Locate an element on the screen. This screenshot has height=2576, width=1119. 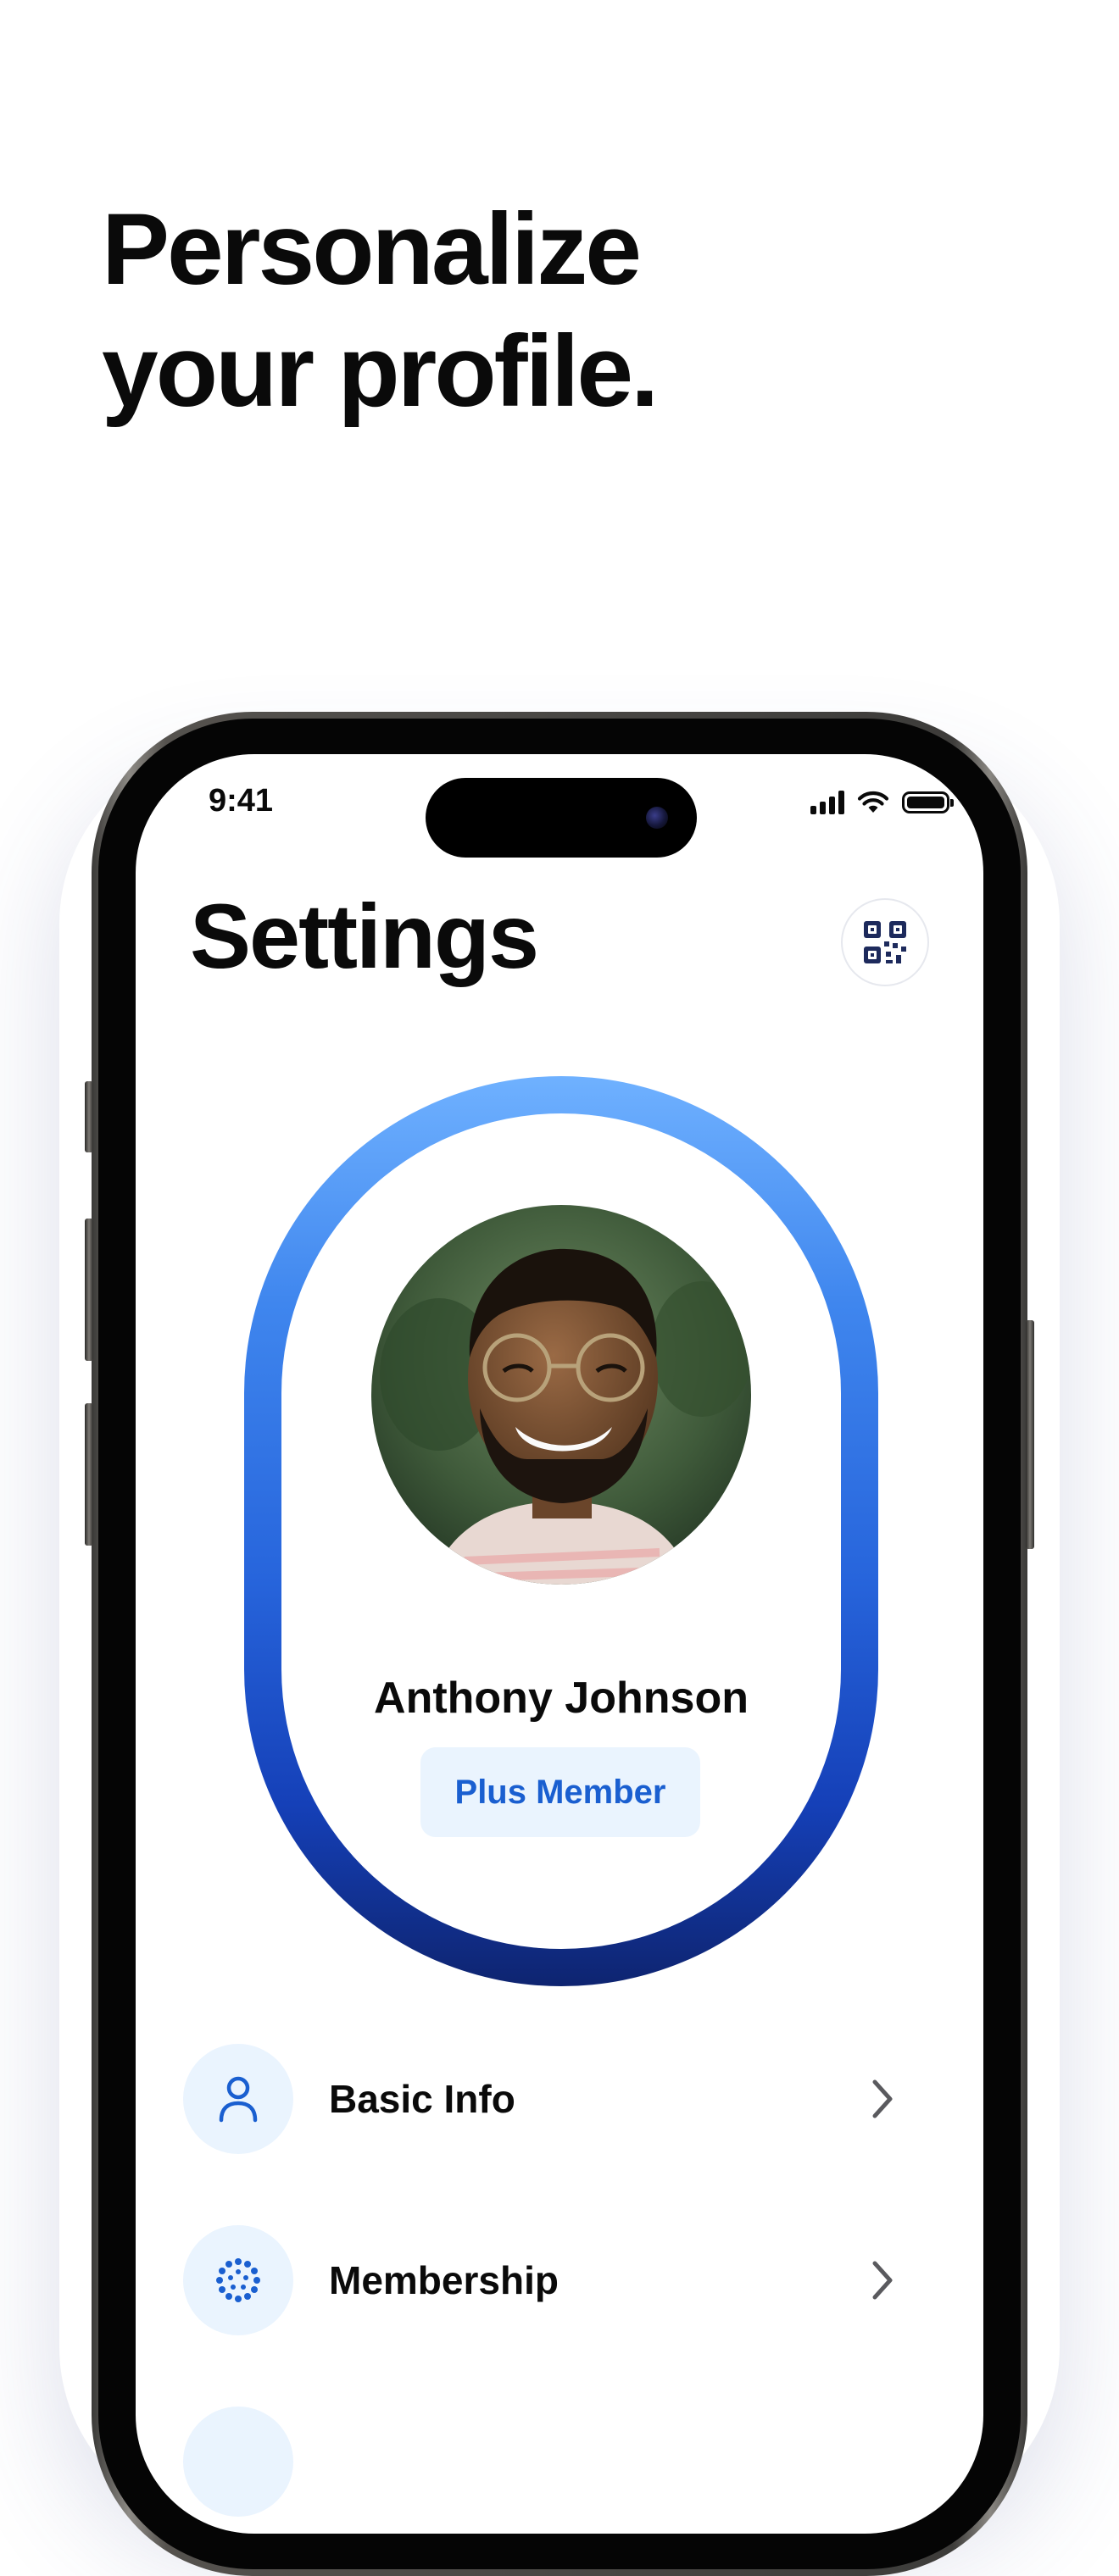
qr-code-icon is located at coordinates (885, 942).